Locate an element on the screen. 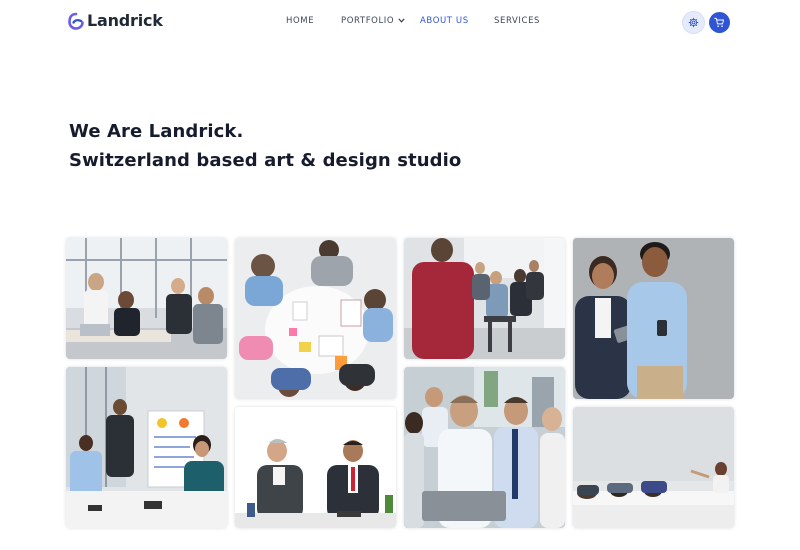  presentation-audience-photo is located at coordinates (484, 298).